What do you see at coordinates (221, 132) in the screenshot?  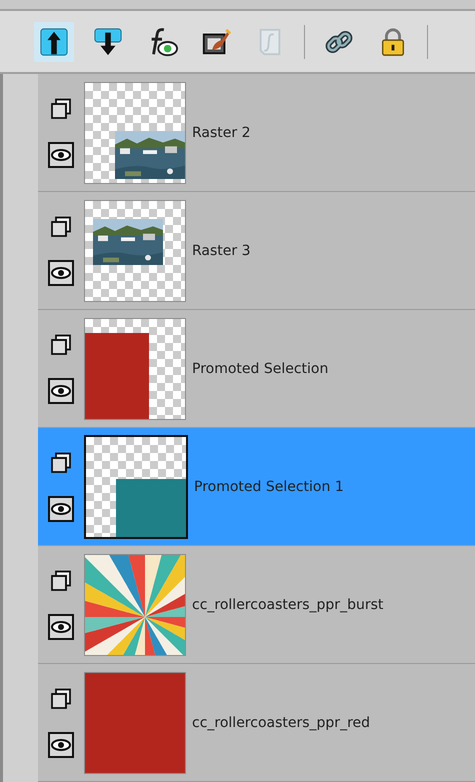 I see `layer-name: Raster 2` at bounding box center [221, 132].